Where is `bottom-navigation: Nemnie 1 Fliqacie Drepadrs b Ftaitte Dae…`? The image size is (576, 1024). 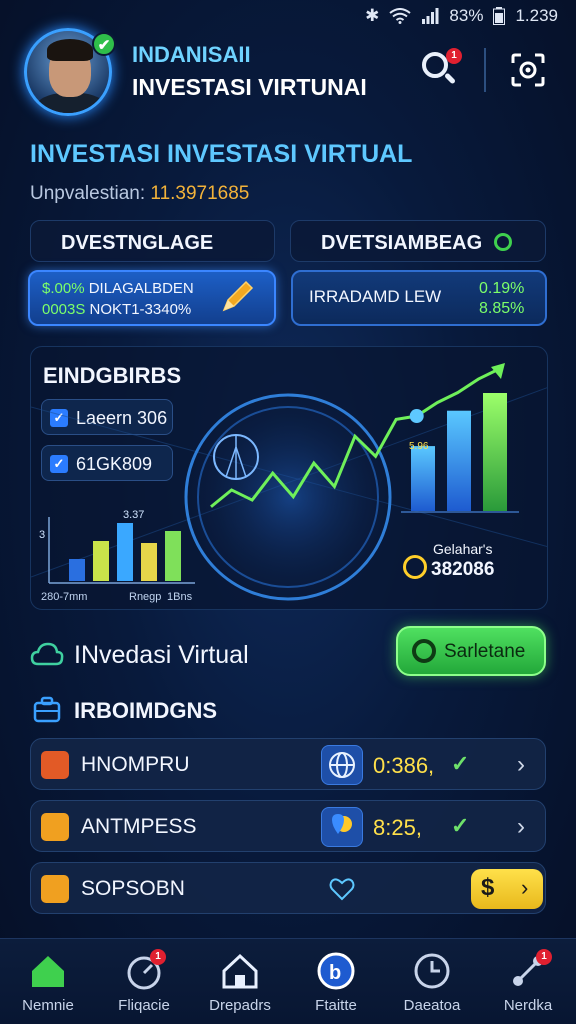 bottom-navigation: Nemnie 1 Fliqacie Drepadrs b Ftaitte Dae… is located at coordinates (288, 981).